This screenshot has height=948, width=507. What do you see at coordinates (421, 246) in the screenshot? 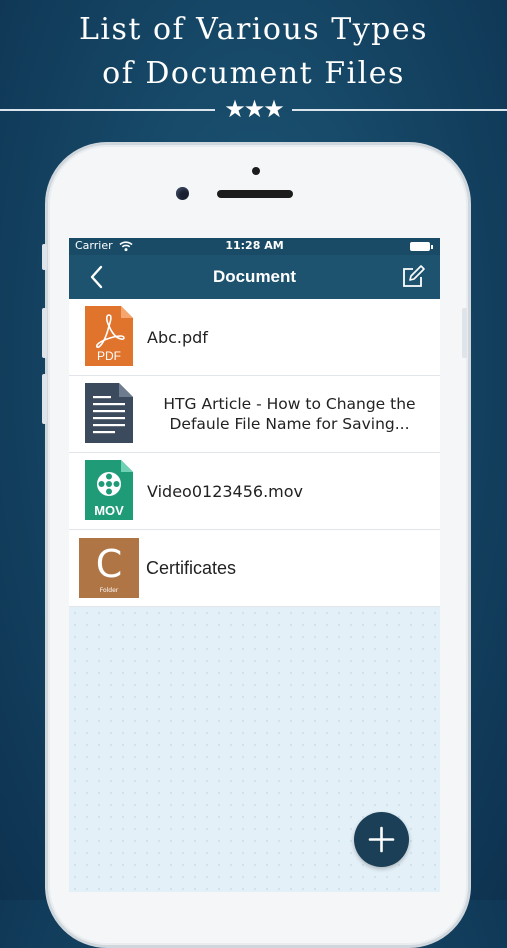
I see `battery-icon` at bounding box center [421, 246].